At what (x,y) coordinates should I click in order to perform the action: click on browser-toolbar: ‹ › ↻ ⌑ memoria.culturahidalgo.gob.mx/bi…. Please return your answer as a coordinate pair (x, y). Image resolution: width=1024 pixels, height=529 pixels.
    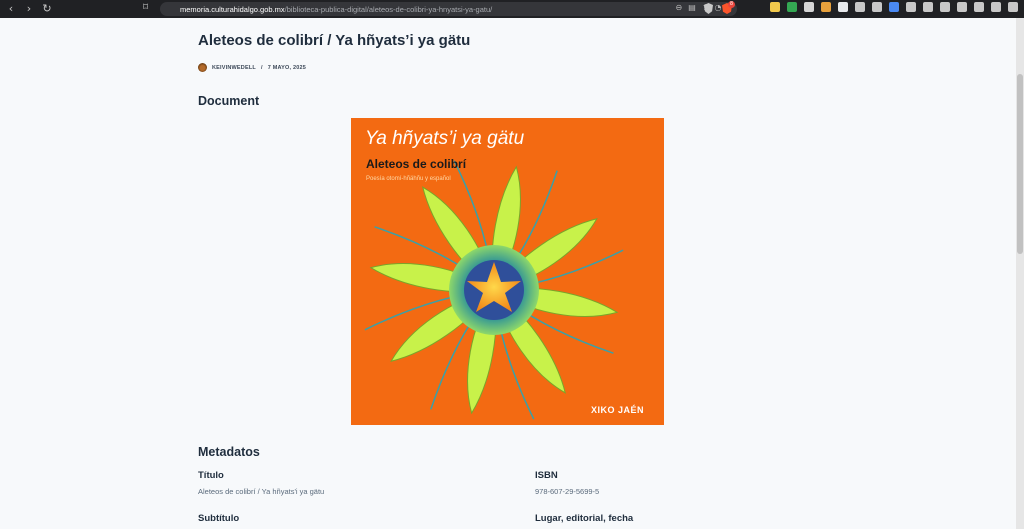
    Looking at the image, I should click on (512, 9).